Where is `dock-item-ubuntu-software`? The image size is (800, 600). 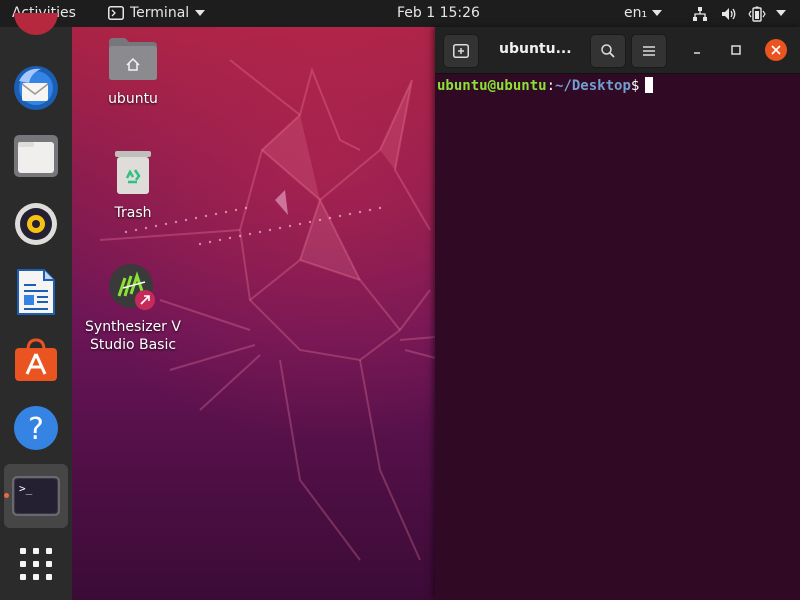
dock-item-ubuntu-software is located at coordinates (36, 360).